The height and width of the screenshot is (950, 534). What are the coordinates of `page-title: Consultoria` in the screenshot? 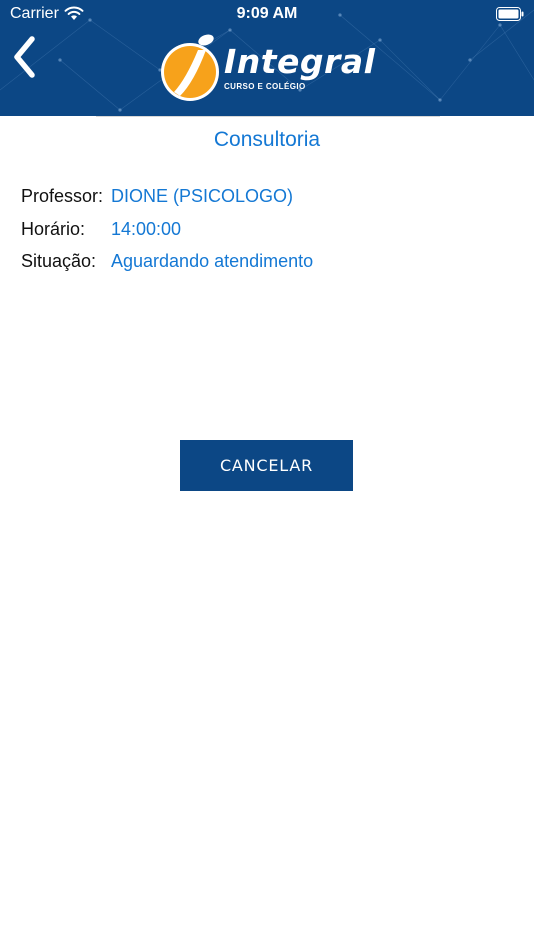 It's located at (267, 139).